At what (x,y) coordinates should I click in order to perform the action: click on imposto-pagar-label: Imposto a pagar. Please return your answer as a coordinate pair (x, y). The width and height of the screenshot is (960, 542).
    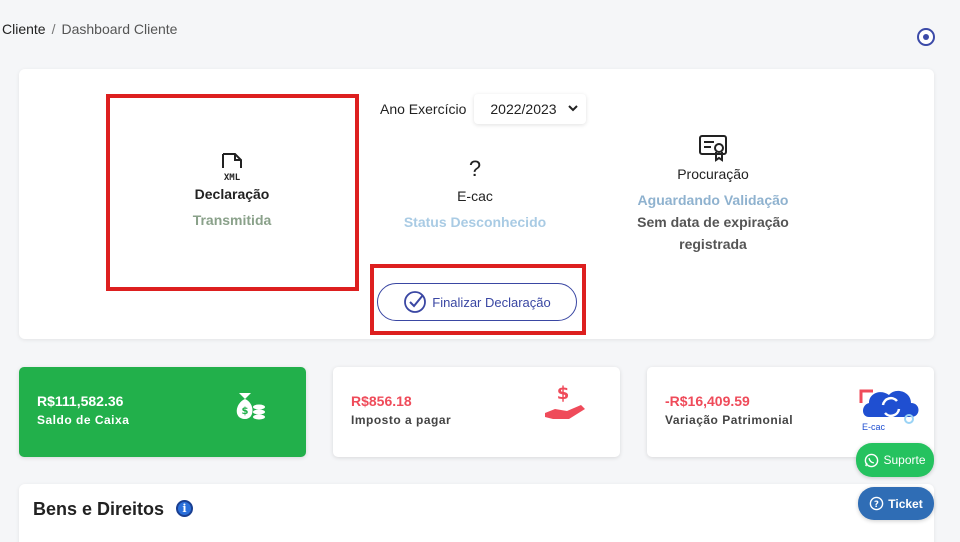
    Looking at the image, I should click on (401, 420).